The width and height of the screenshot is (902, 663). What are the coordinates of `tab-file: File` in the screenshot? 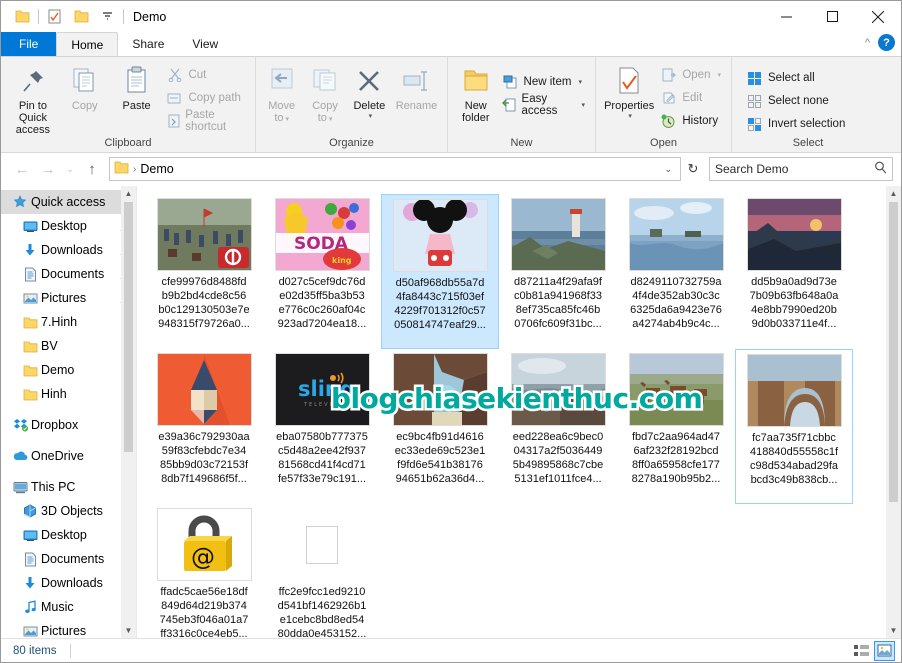 It's located at (29, 44).